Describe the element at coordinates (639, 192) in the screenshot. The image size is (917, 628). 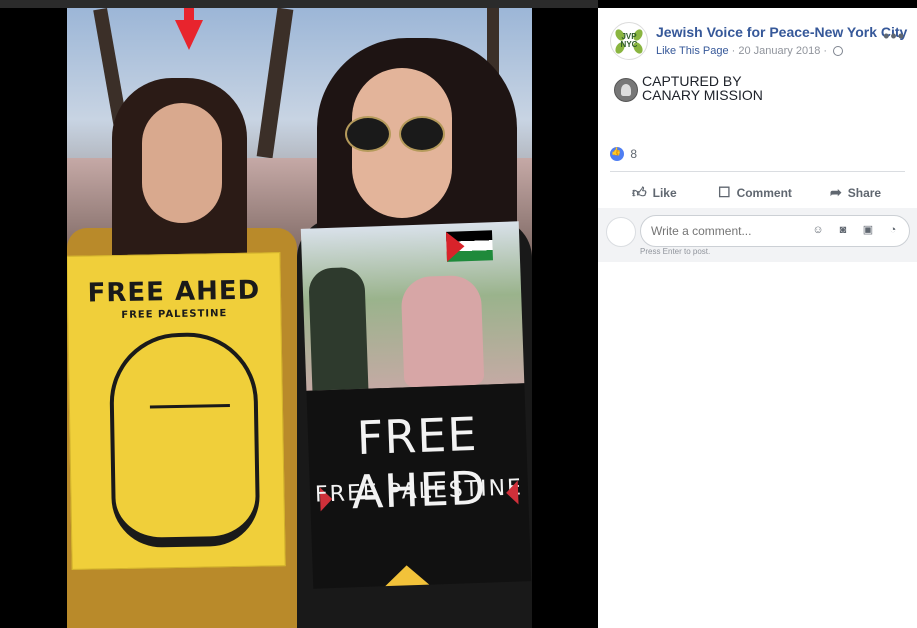
I see `thumbs-up-icon: 👍︎` at that location.